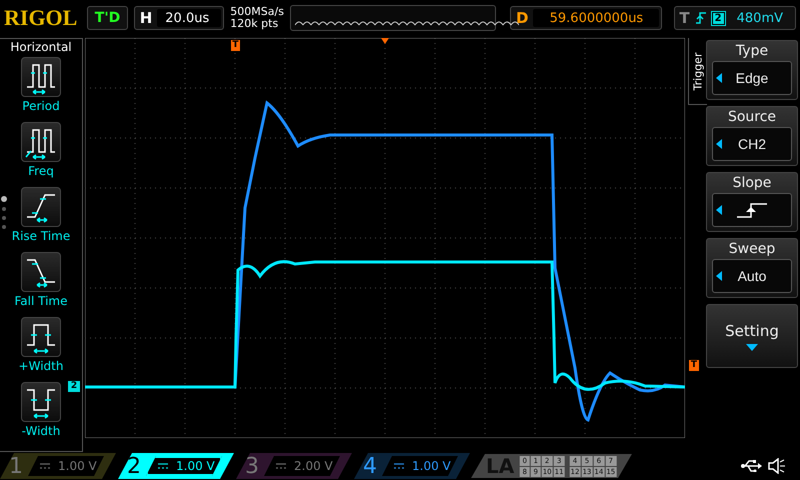  What do you see at coordinates (74, 386) in the screenshot?
I see `channel-marker: 2` at bounding box center [74, 386].